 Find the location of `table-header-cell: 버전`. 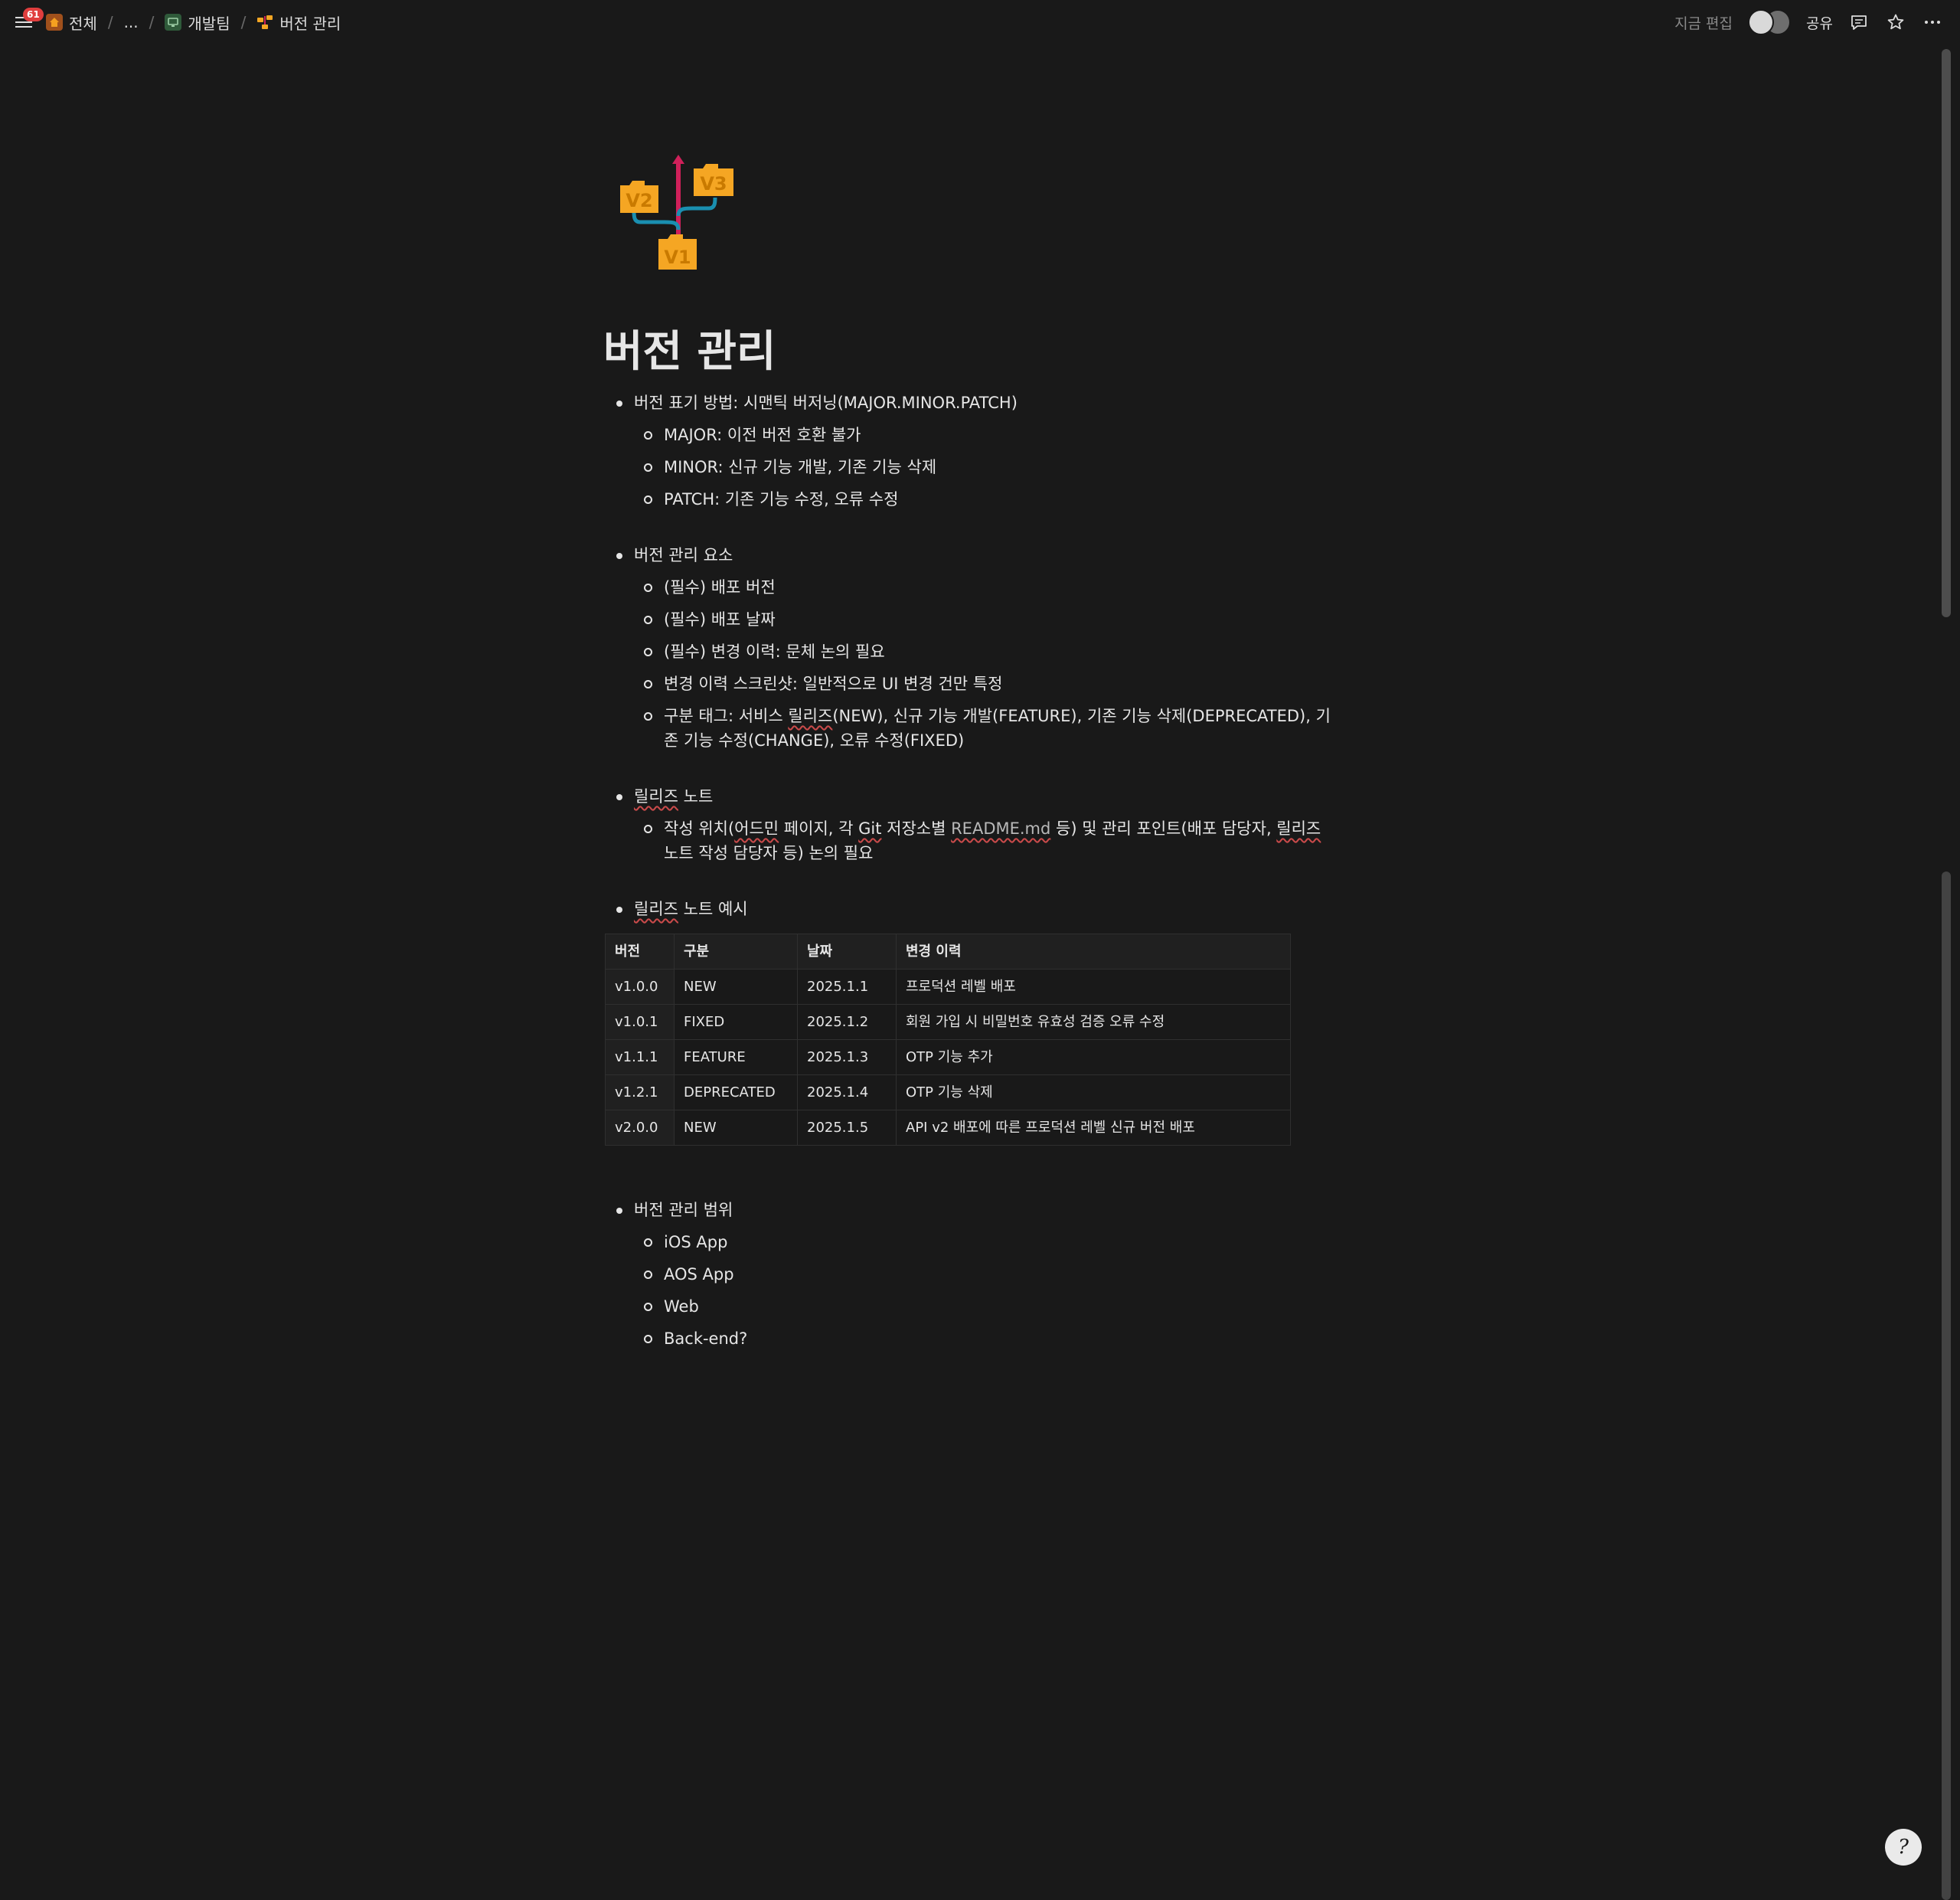

table-header-cell: 버전 is located at coordinates (640, 952).